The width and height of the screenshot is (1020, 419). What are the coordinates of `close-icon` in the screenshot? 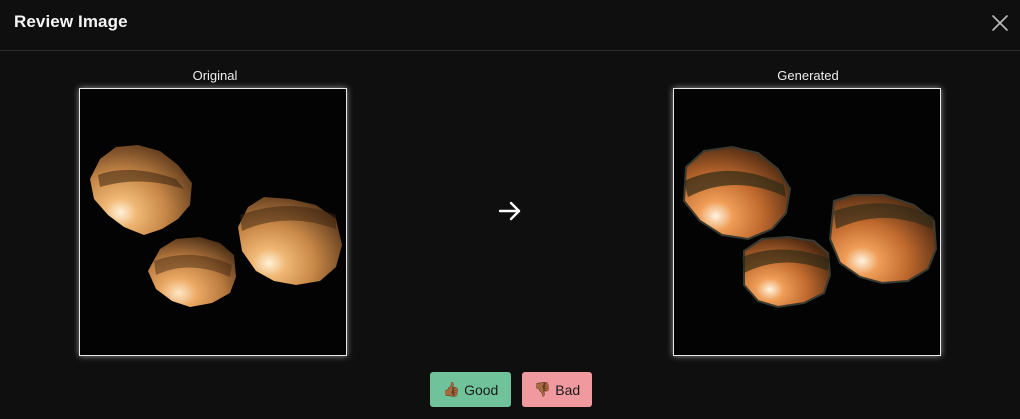 It's located at (1000, 23).